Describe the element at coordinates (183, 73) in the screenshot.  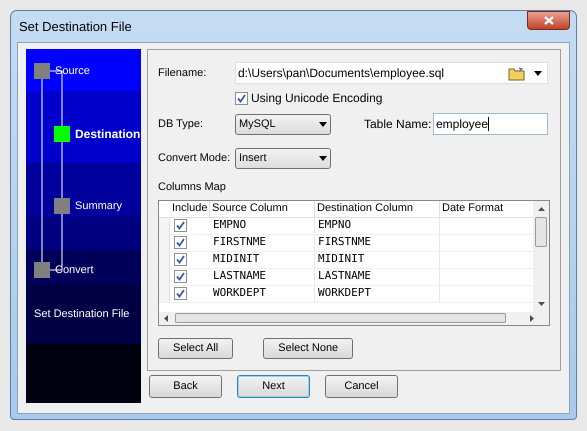
I see `filename-label: Filename:` at that location.